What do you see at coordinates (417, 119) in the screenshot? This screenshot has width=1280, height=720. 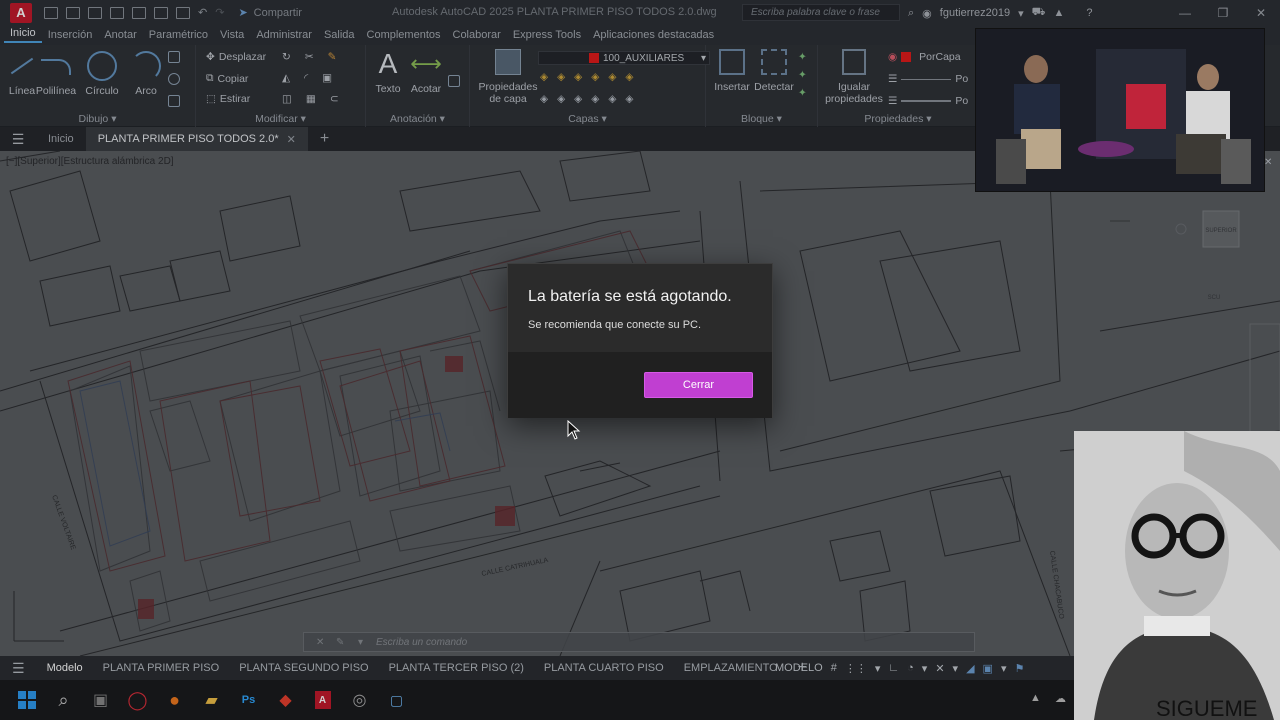 I see `group-title-anotacion: Anotación ▾` at bounding box center [417, 119].